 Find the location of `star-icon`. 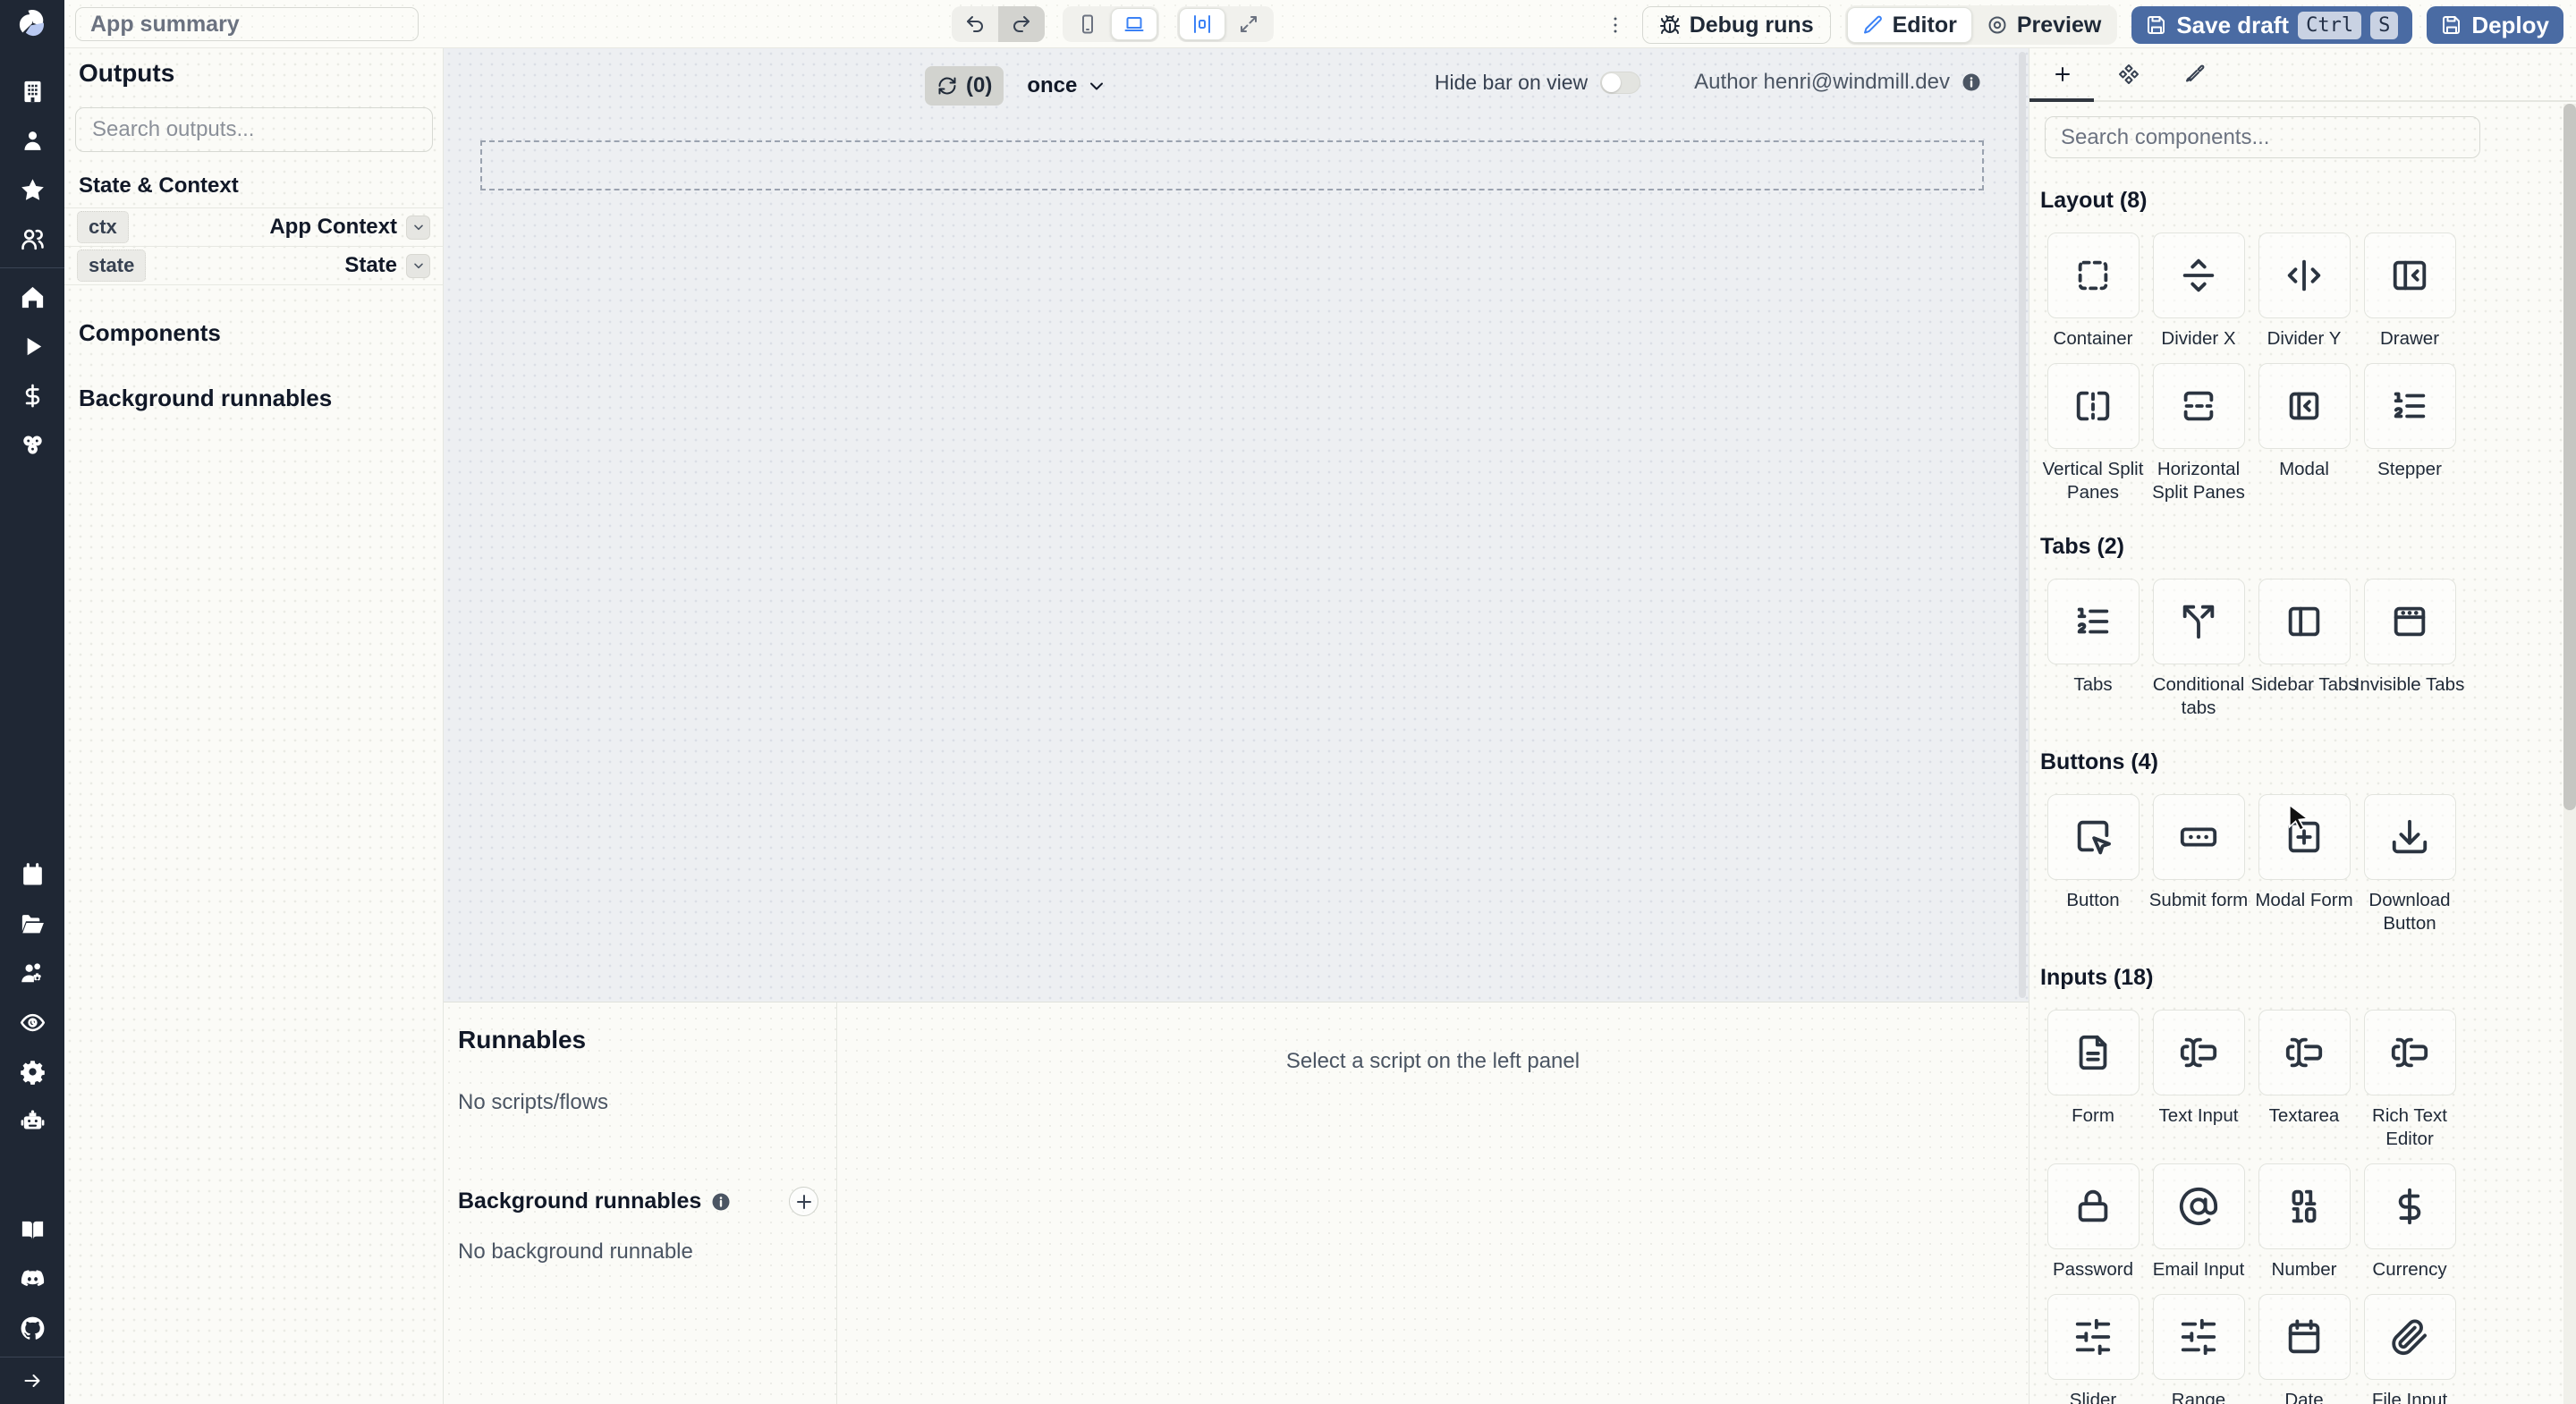

star-icon is located at coordinates (32, 190).